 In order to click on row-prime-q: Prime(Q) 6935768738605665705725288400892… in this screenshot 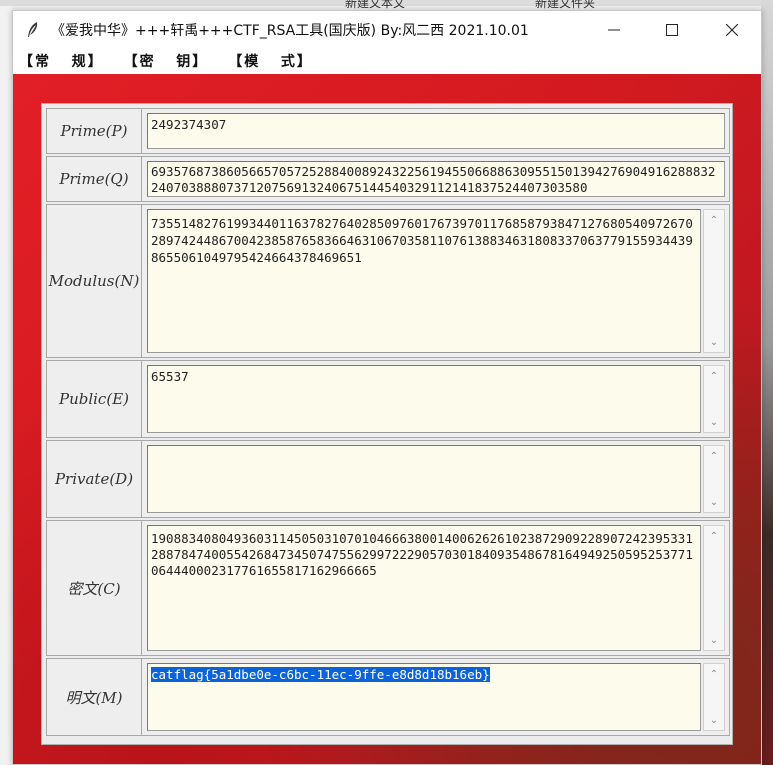, I will do `click(388, 179)`.